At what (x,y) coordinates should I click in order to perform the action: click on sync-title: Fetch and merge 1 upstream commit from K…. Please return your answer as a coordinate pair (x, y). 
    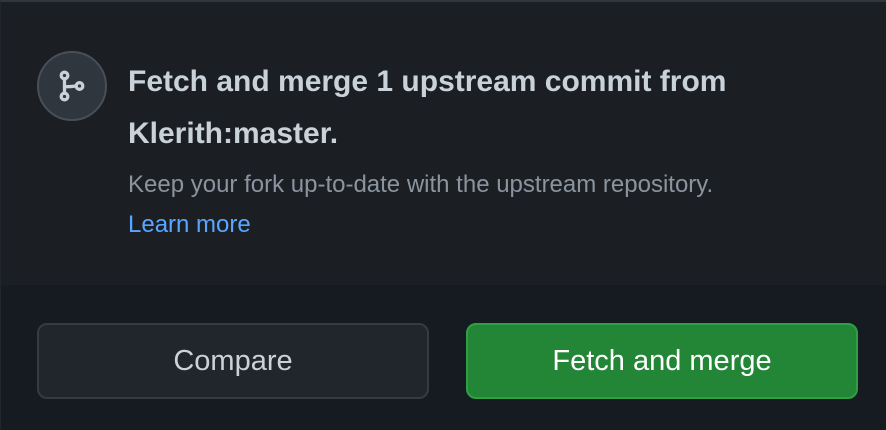
    Looking at the image, I should click on (427, 107).